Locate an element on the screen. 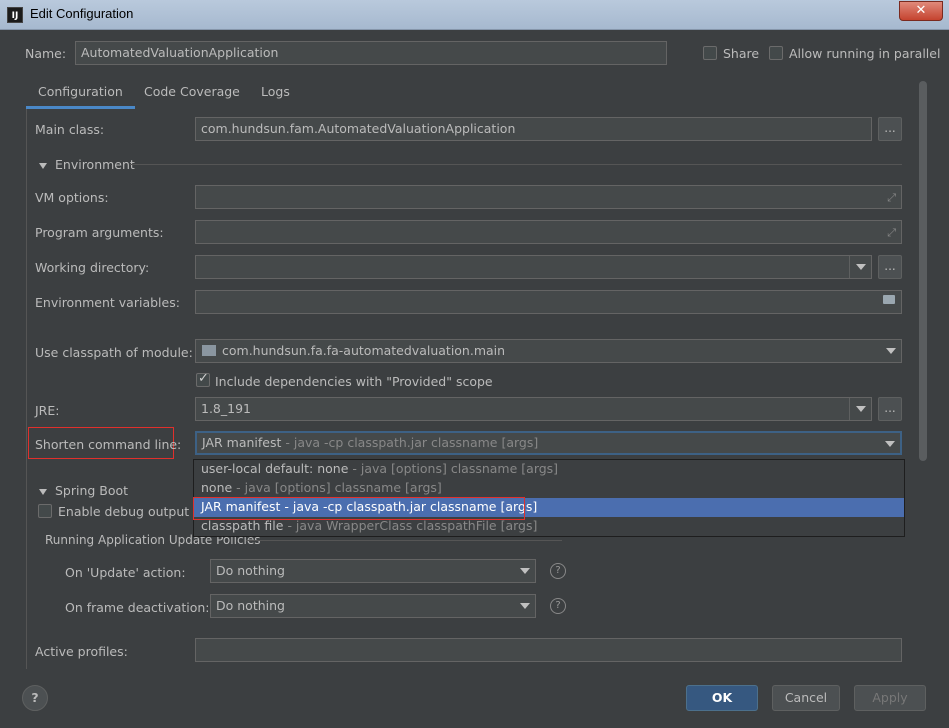 The image size is (949, 728). window-close-button: ✕ is located at coordinates (921, 11).